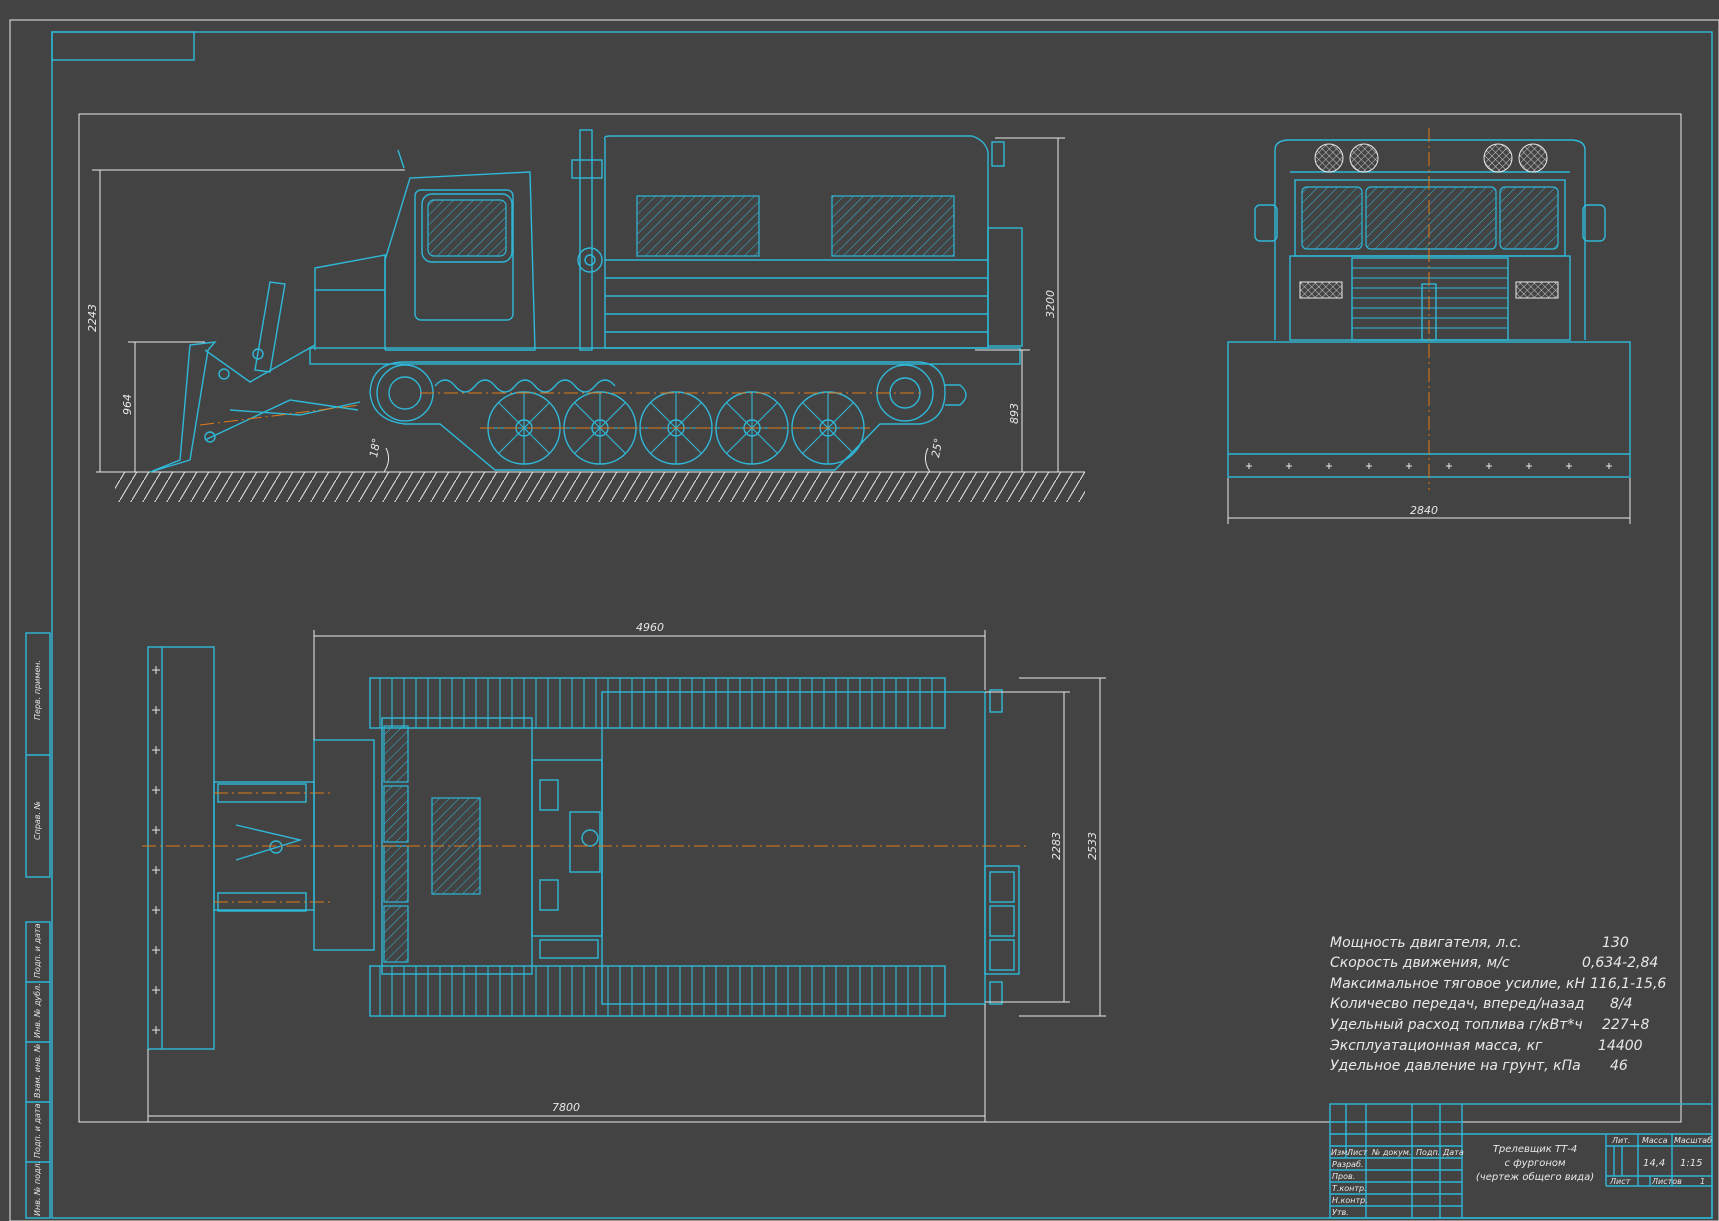 The image size is (1719, 1221). Describe the element at coordinates (1431, 218) in the screenshot. I see `front-window-center` at that location.